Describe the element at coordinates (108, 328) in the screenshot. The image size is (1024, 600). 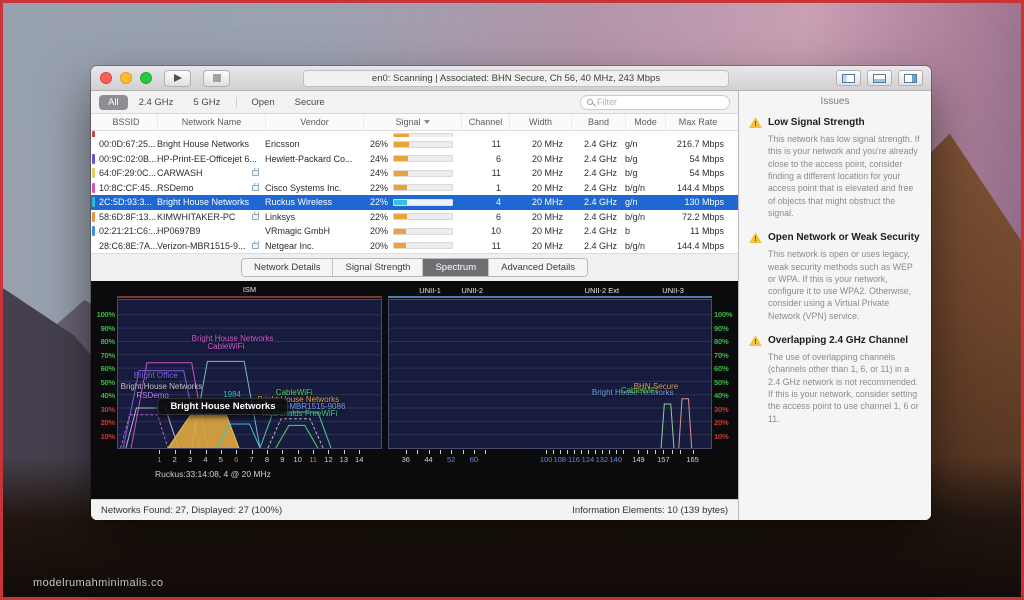
I see `y-axis-tick-label: 90%` at that location.